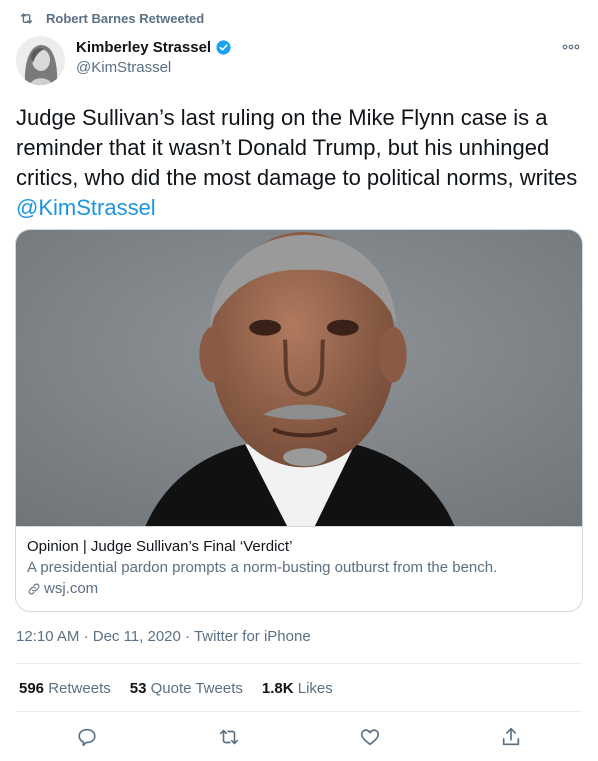 This screenshot has height=761, width=598. I want to click on avatar, so click(40, 60).